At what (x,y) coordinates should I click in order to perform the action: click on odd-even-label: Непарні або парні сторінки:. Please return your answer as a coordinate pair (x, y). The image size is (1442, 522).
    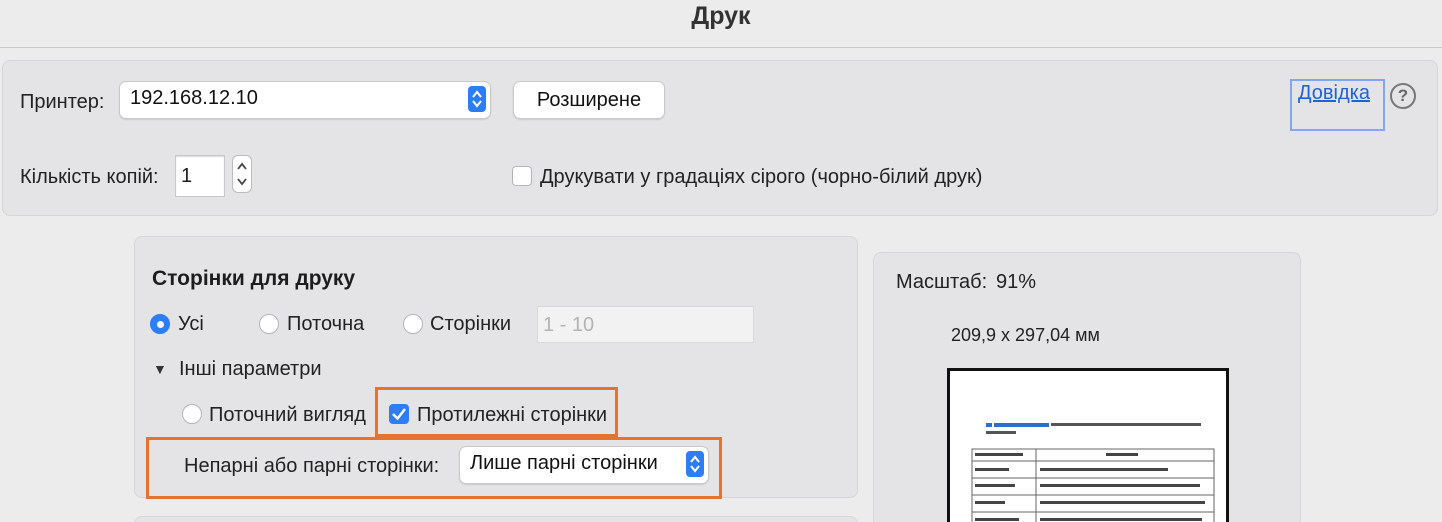
    Looking at the image, I should click on (312, 466).